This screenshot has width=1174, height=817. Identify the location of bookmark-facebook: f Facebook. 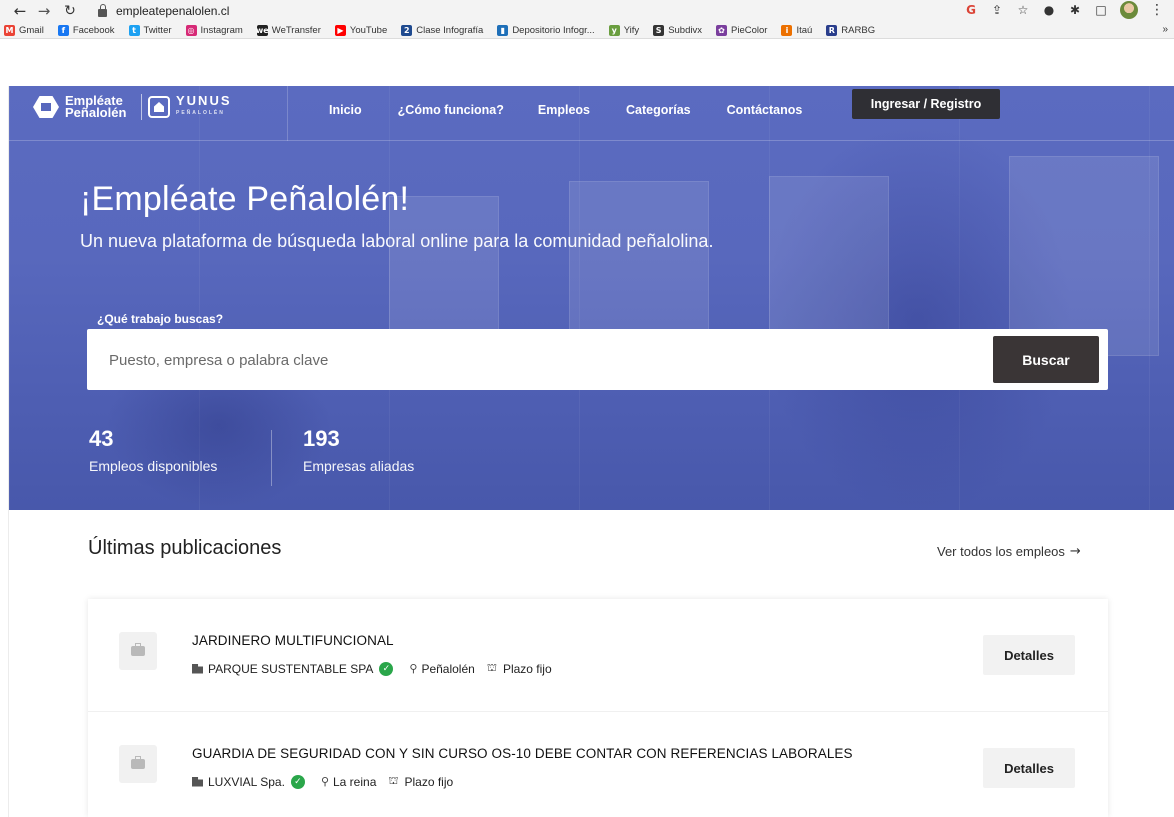
(86, 30).